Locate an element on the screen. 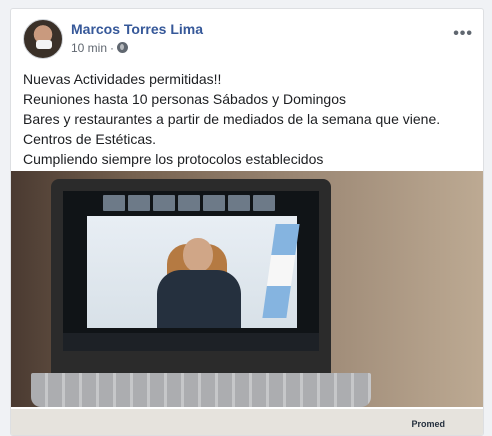 The height and width of the screenshot is (436, 492). participant-thumbnails is located at coordinates (189, 203).